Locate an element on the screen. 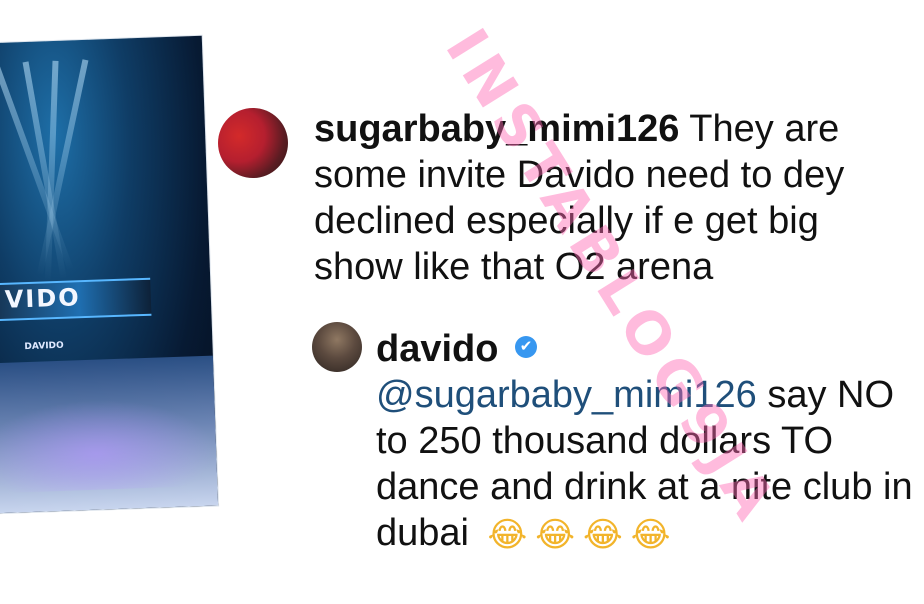 This screenshot has height=604, width=924. avatar-sugarbaby is located at coordinates (253, 143).